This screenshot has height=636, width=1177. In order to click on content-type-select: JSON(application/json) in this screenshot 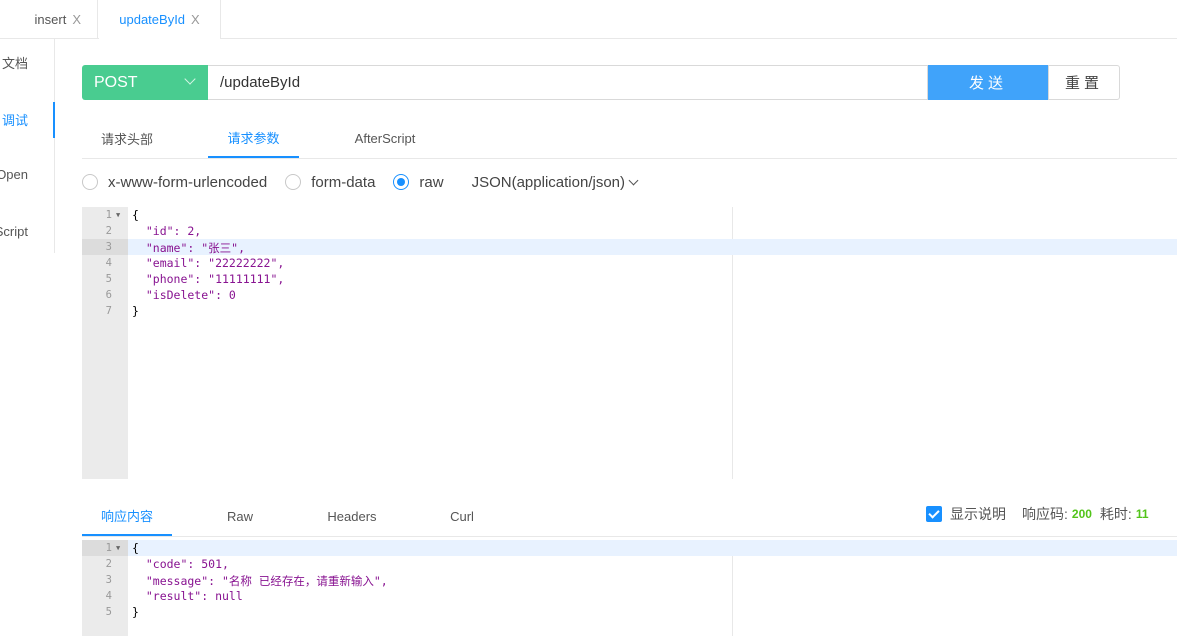, I will do `click(555, 182)`.